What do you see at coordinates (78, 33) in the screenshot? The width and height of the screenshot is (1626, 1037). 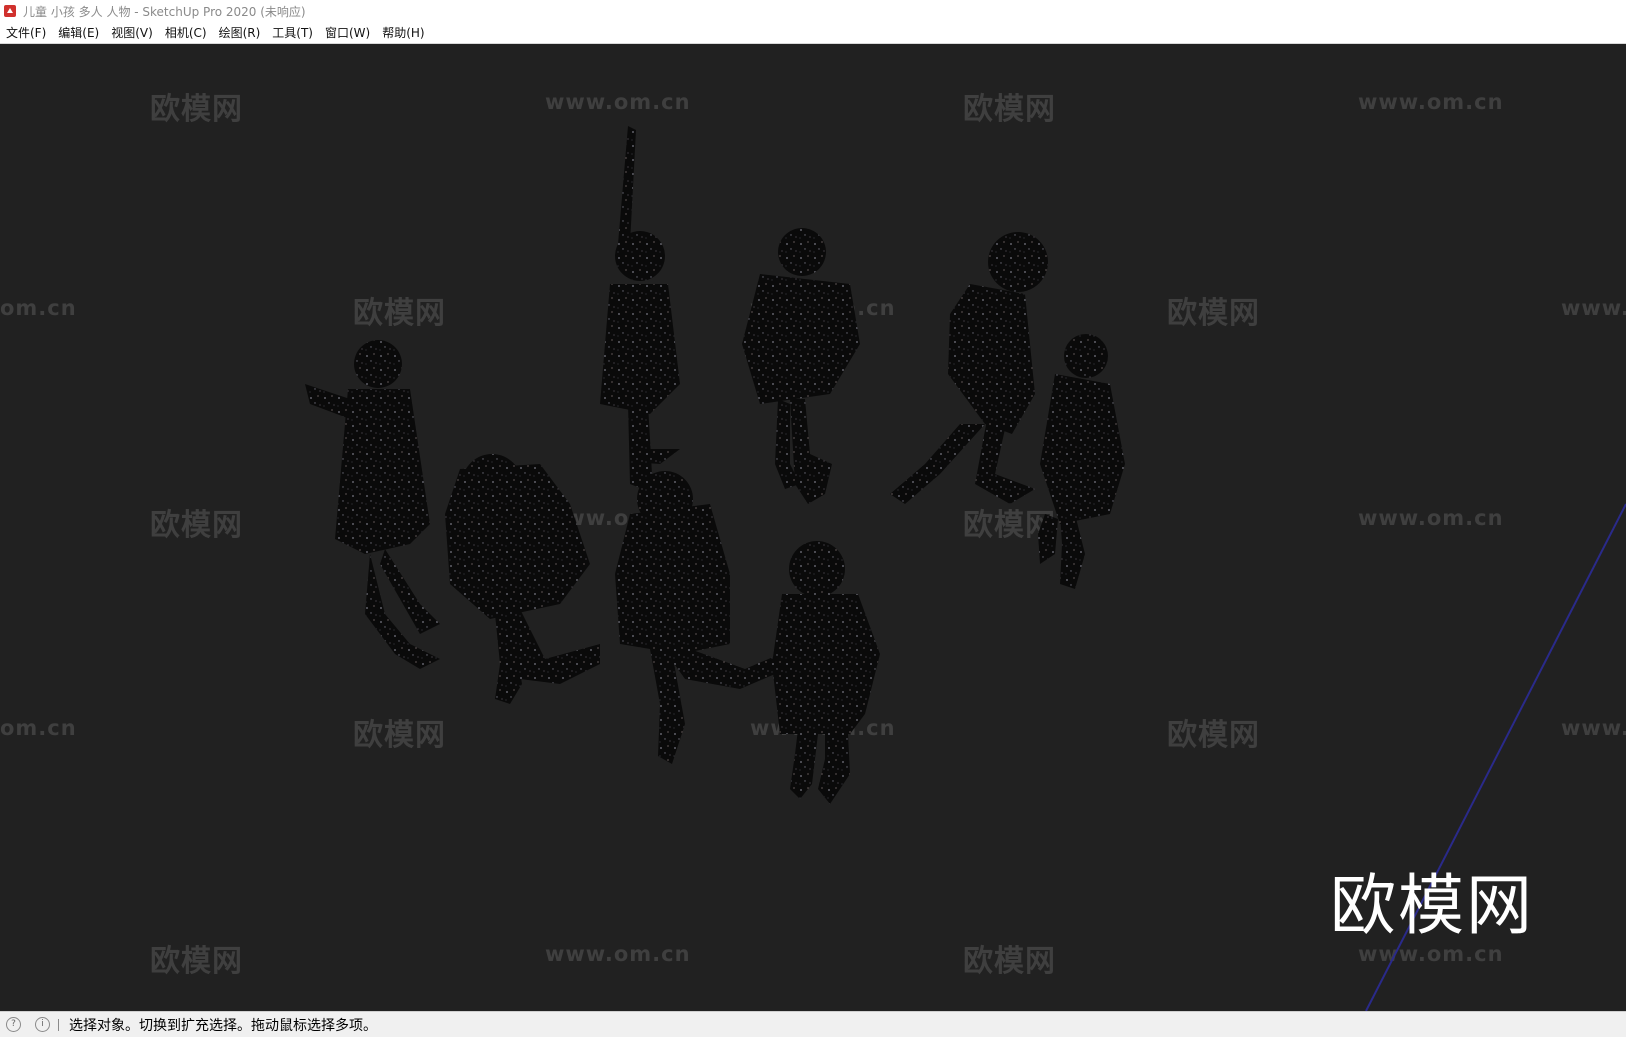 I see `menu-edit: 编辑(E)` at bounding box center [78, 33].